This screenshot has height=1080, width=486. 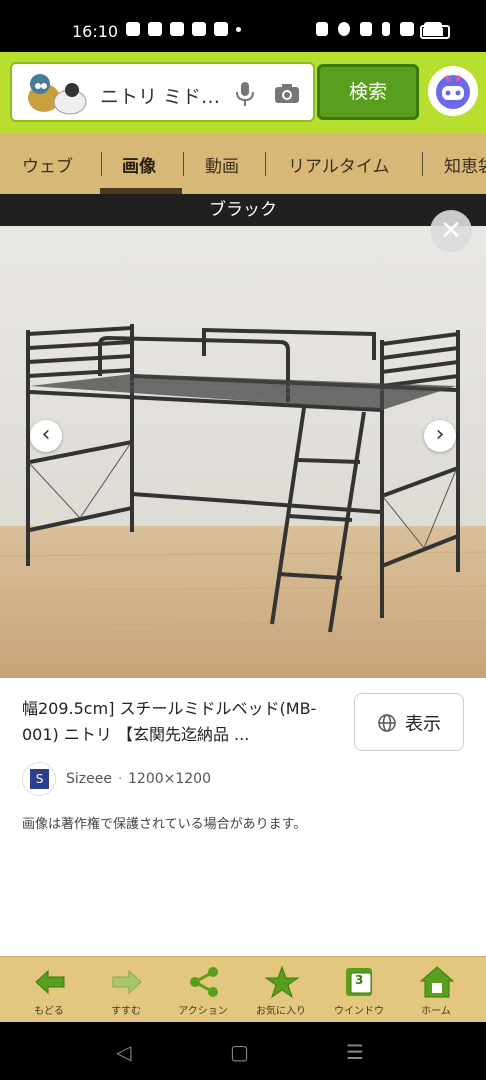 What do you see at coordinates (344, 29) in the screenshot?
I see `alarm-icon` at bounding box center [344, 29].